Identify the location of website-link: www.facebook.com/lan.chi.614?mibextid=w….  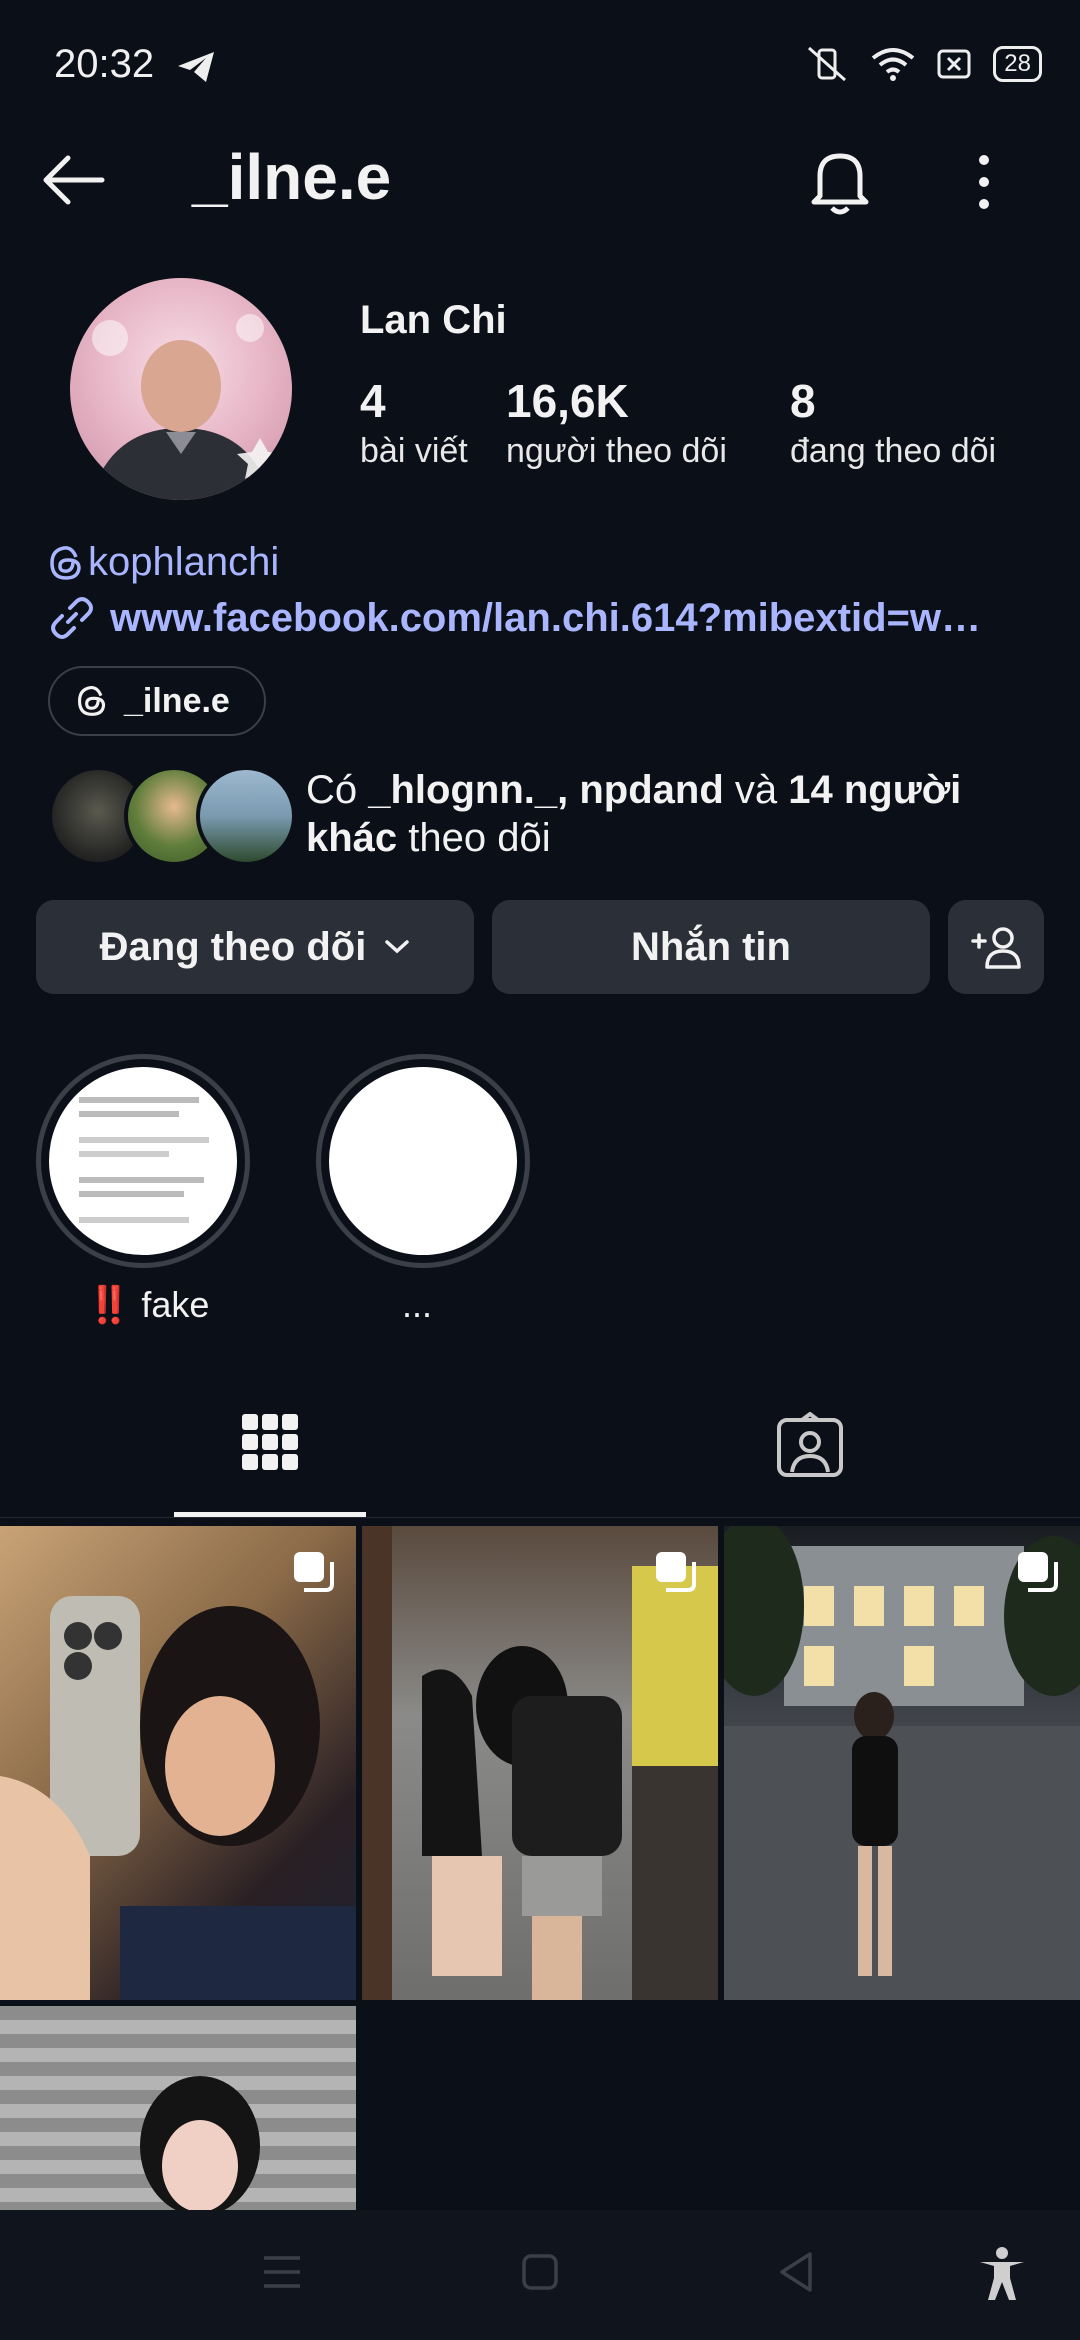
(538, 618).